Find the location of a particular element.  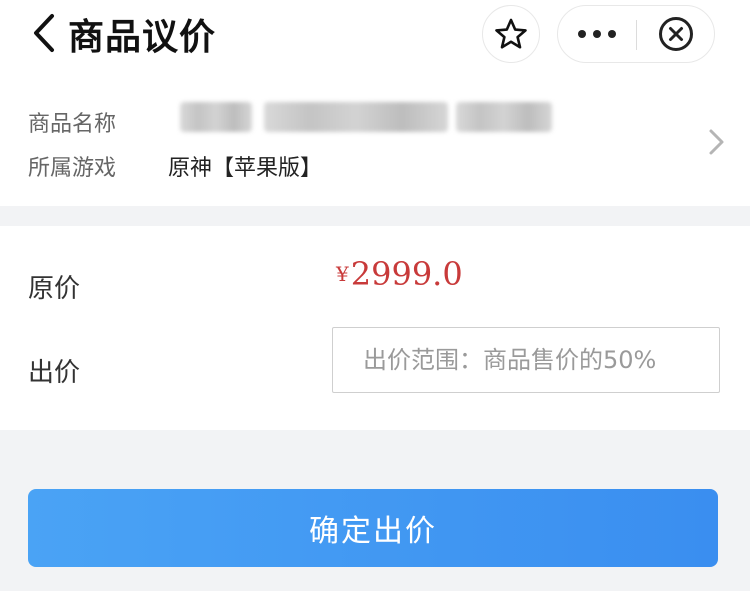

close-circle-icon is located at coordinates (676, 34).